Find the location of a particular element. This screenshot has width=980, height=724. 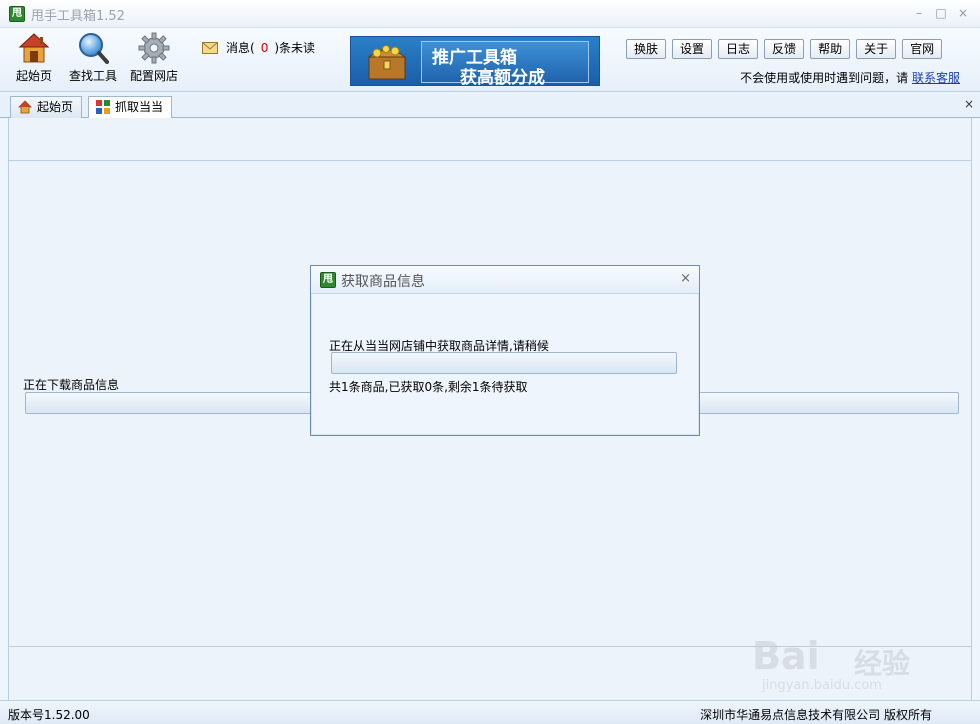

app-logo-icon: 甩 is located at coordinates (17, 14).